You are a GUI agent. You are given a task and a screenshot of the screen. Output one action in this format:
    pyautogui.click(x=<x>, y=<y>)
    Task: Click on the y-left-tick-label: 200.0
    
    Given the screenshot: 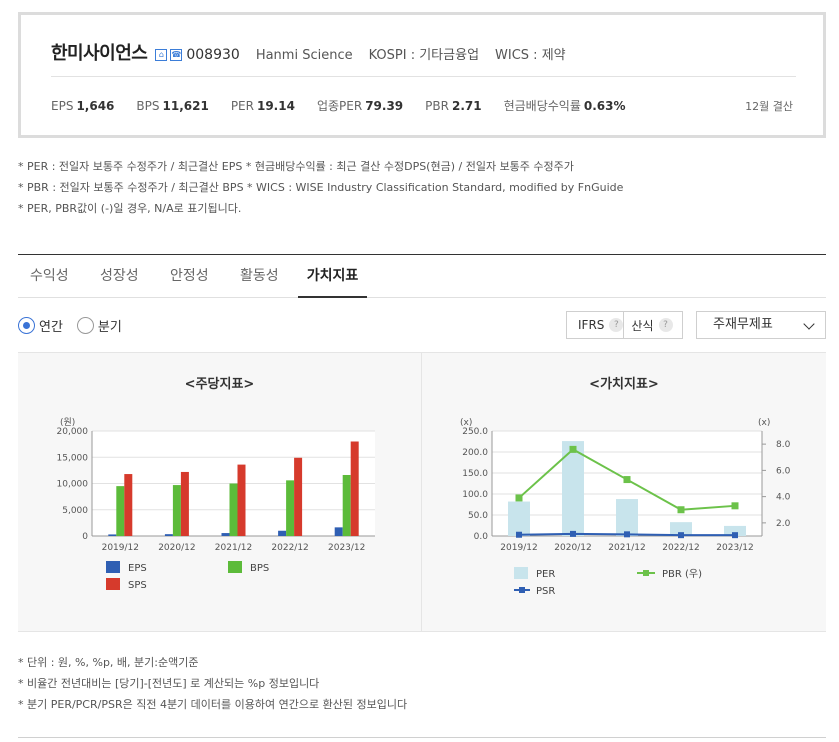 What is the action you would take?
    pyautogui.click(x=475, y=453)
    